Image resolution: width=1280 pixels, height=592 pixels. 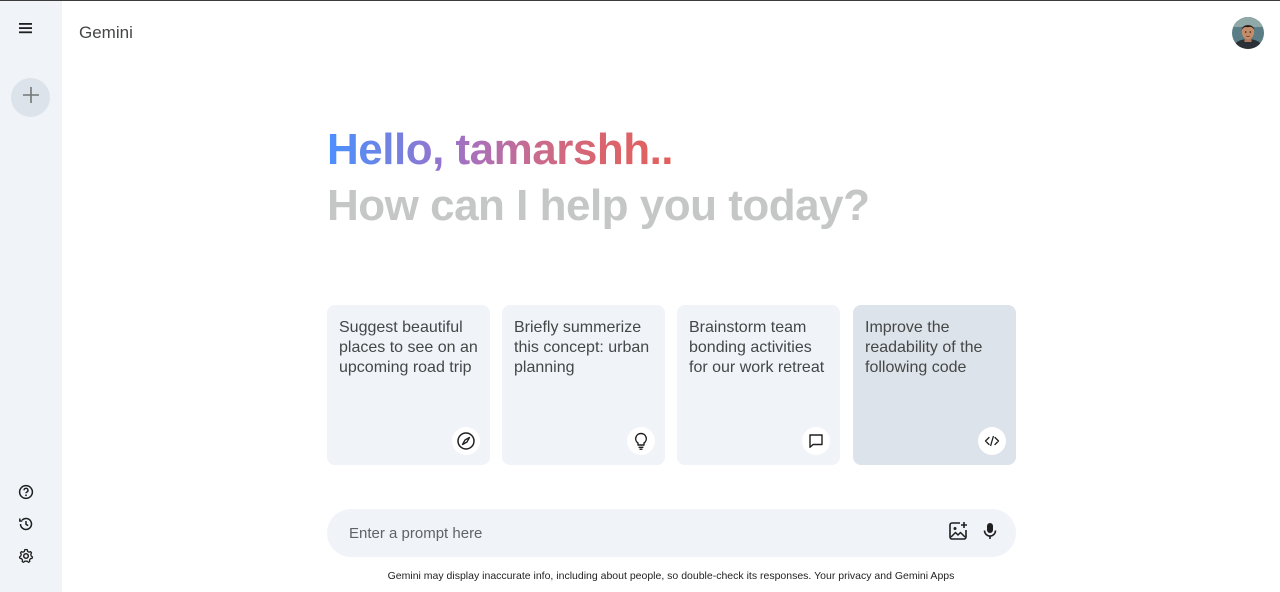 I want to click on greeting-hello: Hello, tamarshh.., so click(x=500, y=149).